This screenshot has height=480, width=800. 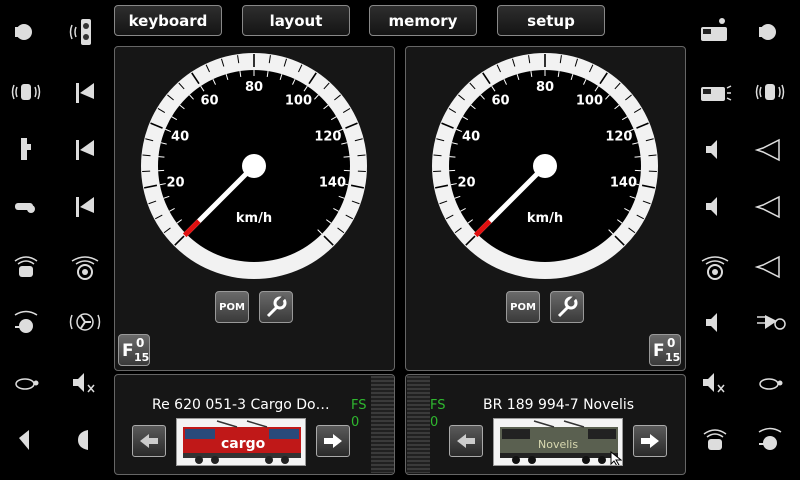 I want to click on settings-wrench-button-right, so click(x=567, y=307).